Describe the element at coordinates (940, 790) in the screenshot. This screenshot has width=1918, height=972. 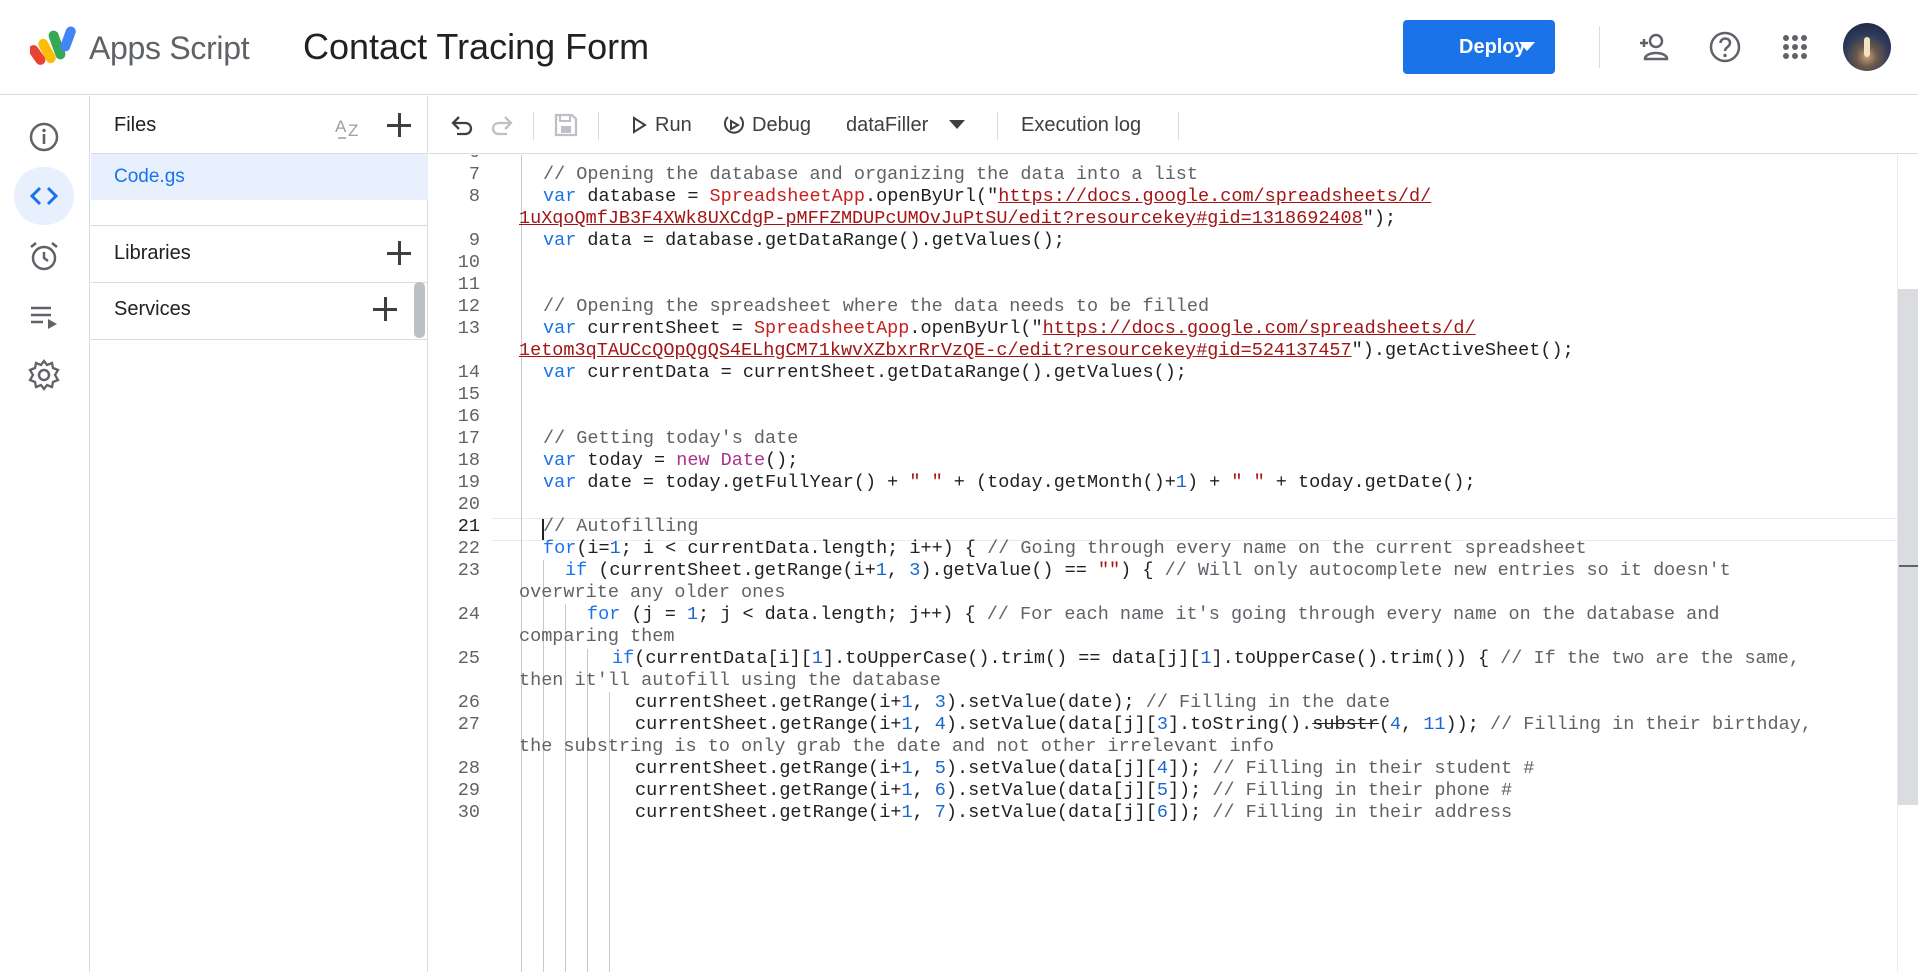
I see `token-number: 6` at that location.